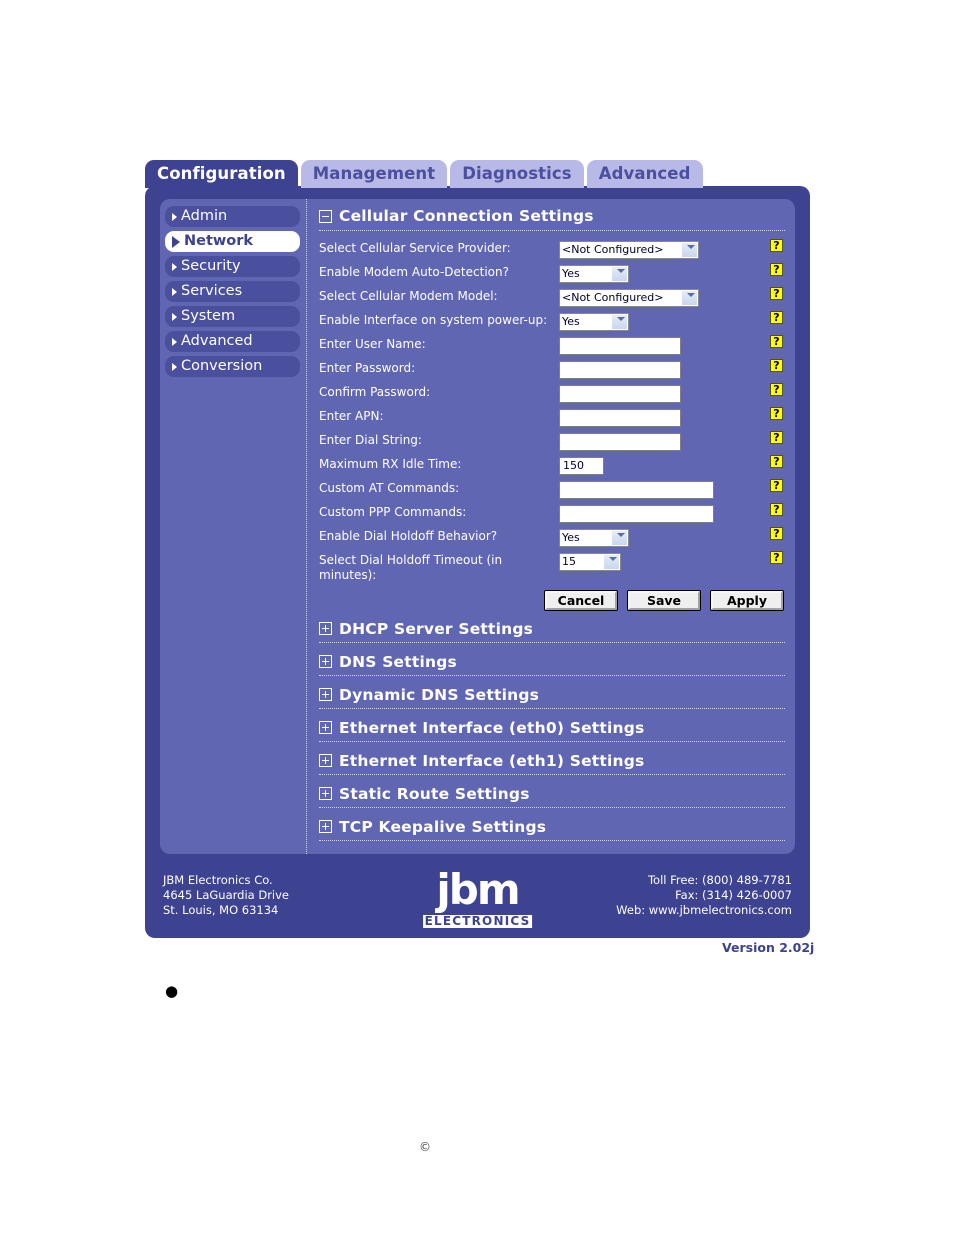 The image size is (954, 1235). What do you see at coordinates (552, 345) in the screenshot?
I see `form-row: Enter User Name:?` at bounding box center [552, 345].